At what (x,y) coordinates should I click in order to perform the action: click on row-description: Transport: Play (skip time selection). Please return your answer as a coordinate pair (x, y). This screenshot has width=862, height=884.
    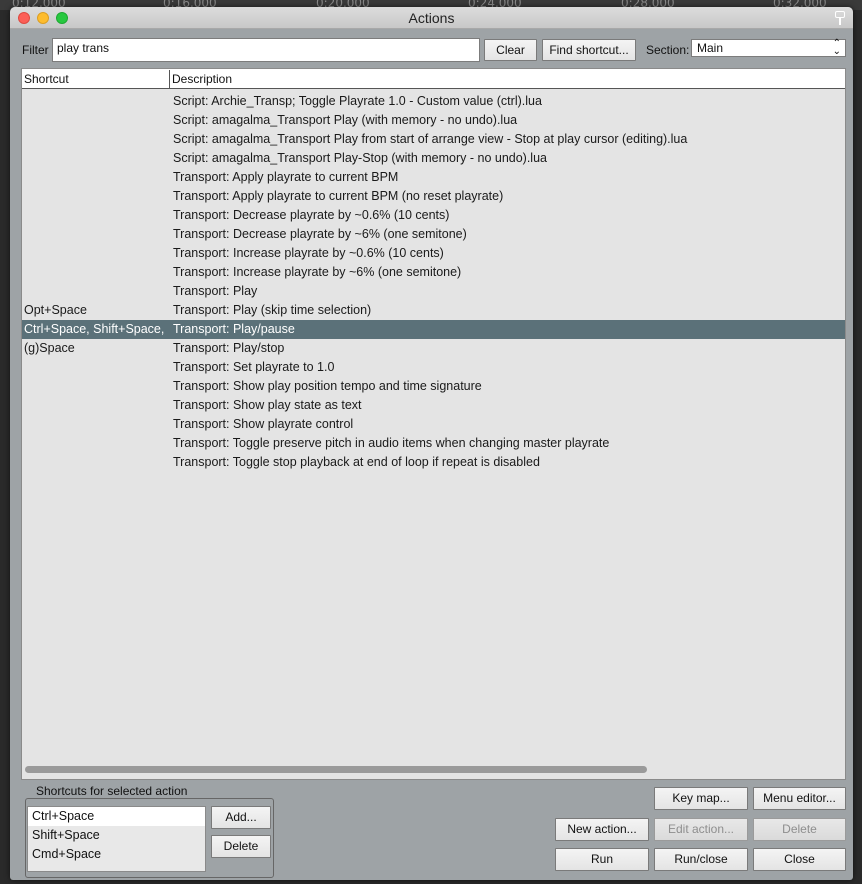
    Looking at the image, I should click on (272, 310).